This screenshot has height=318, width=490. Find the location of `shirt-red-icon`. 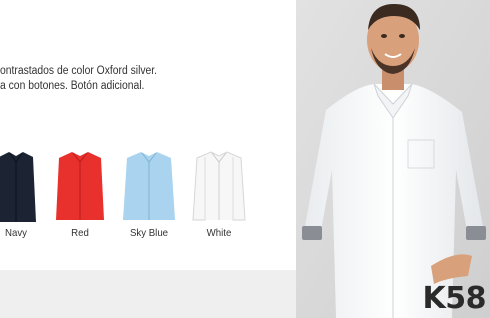

shirt-red-icon is located at coordinates (80, 186).